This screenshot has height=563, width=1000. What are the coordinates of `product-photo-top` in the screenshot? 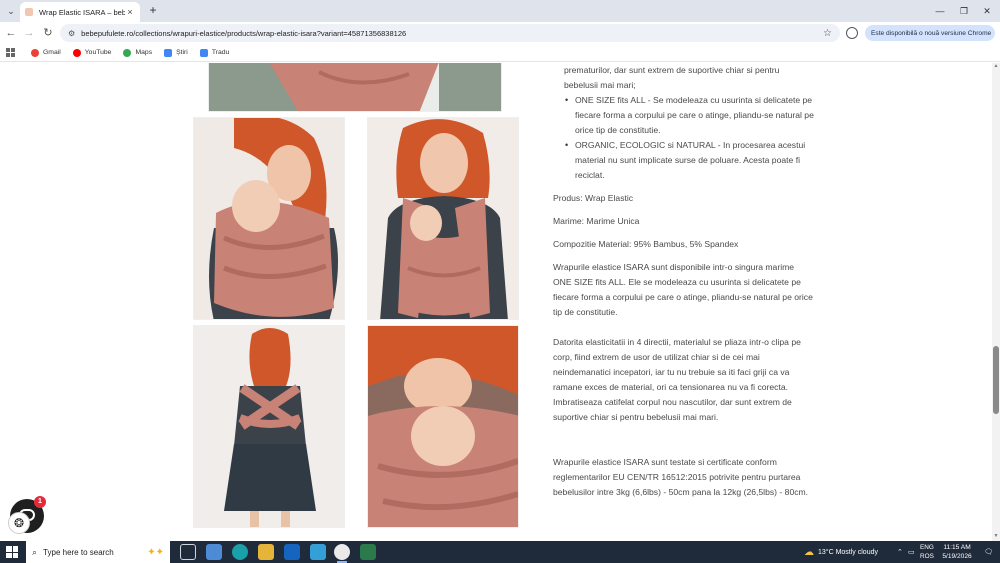 It's located at (355, 87).